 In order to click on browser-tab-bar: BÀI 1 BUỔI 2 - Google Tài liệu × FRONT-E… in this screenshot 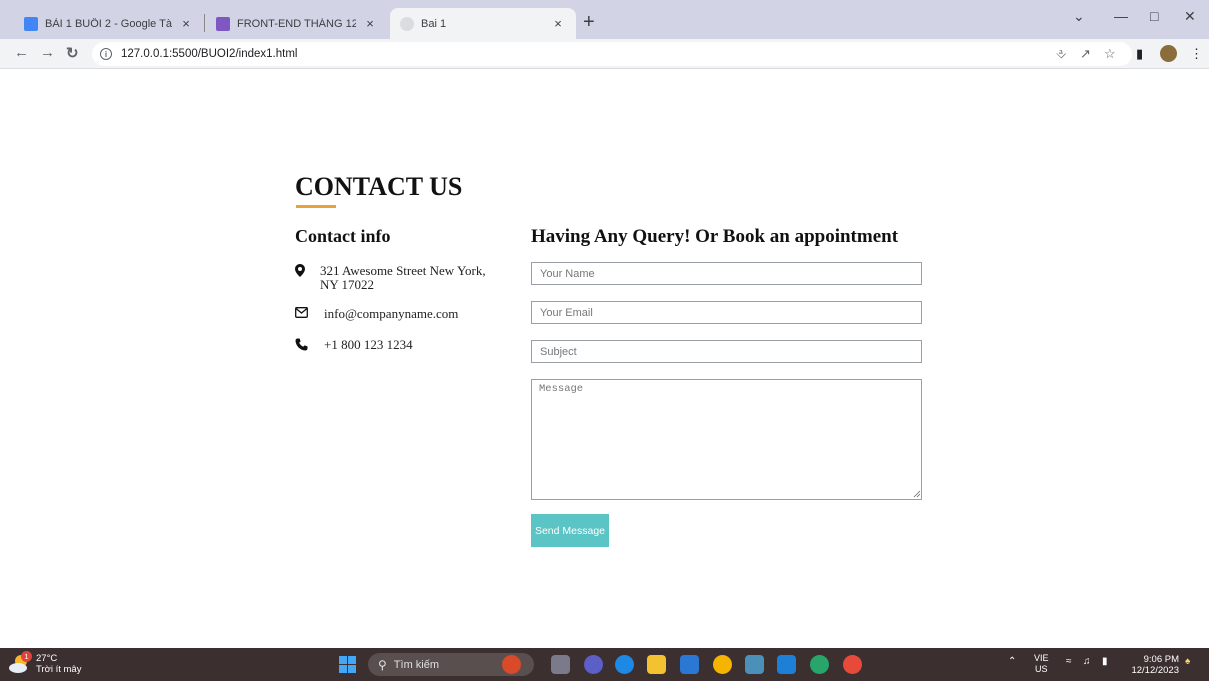, I will do `click(604, 19)`.